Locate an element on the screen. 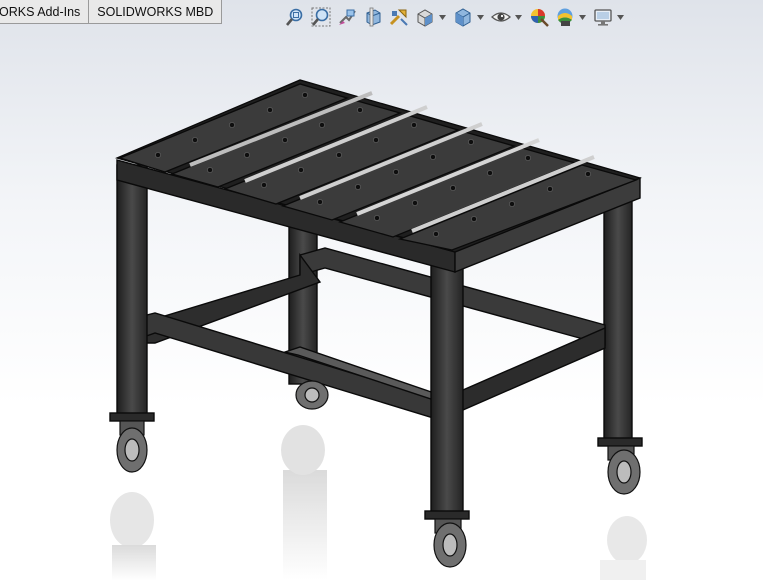  previous-view-icon is located at coordinates (347, 17).